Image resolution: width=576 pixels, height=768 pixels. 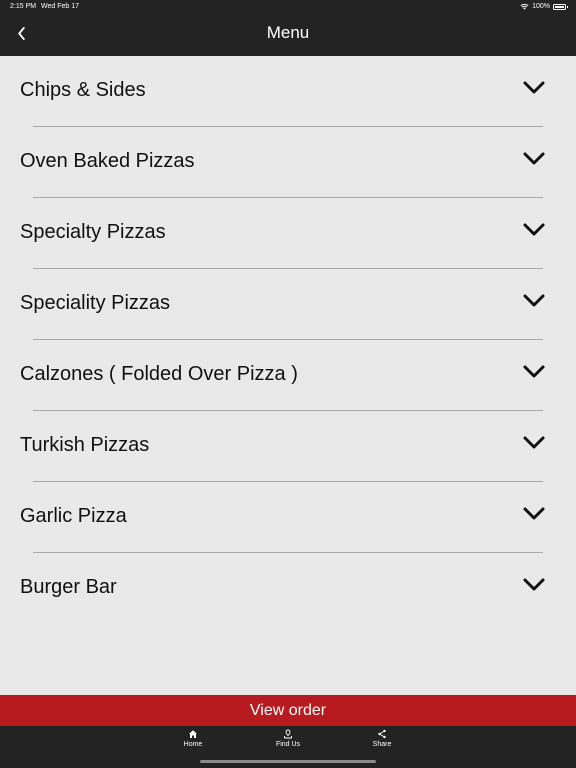 I want to click on menu-category-label: Garlic Pizza, so click(x=73, y=516).